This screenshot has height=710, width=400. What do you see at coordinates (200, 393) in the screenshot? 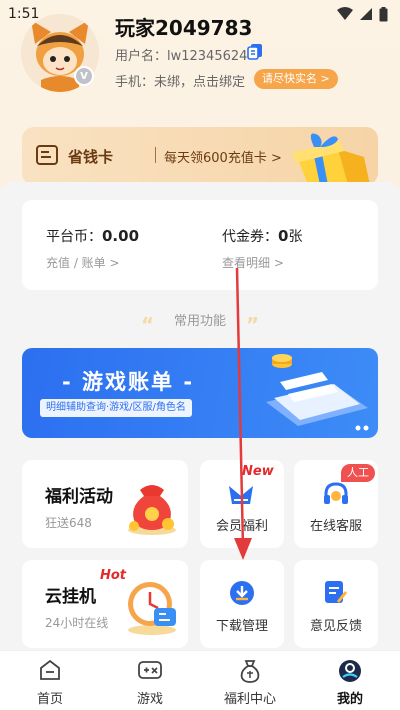
I see `game-bill-banner: - 游戏账单 - 明细辅助查询·游戏/区服/角色名` at bounding box center [200, 393].